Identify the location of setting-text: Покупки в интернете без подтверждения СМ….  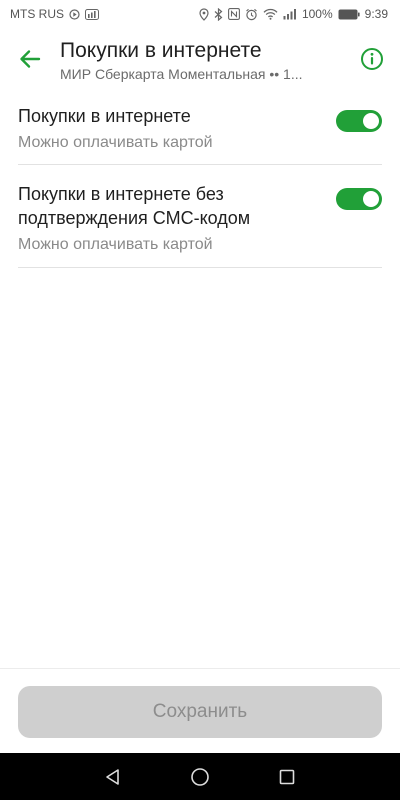
(177, 218).